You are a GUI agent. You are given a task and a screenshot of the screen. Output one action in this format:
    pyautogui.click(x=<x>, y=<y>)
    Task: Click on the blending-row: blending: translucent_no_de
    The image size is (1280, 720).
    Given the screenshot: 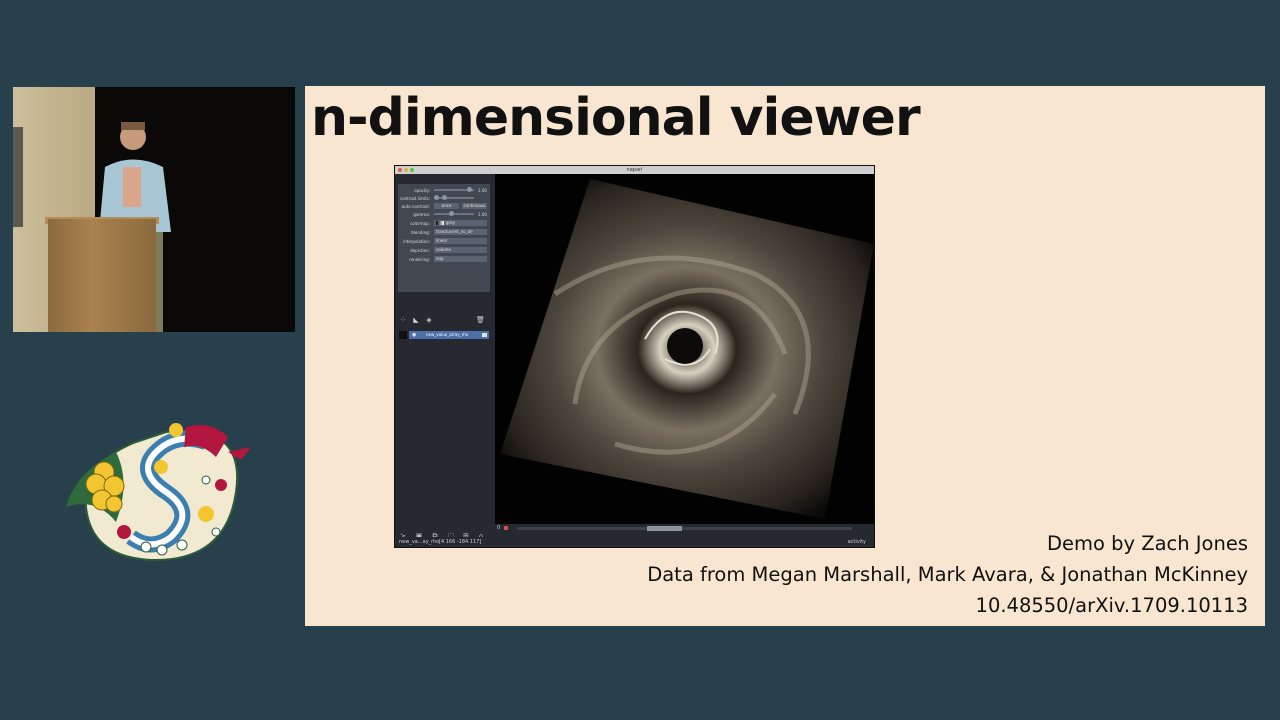 What is the action you would take?
    pyautogui.click(x=444, y=232)
    